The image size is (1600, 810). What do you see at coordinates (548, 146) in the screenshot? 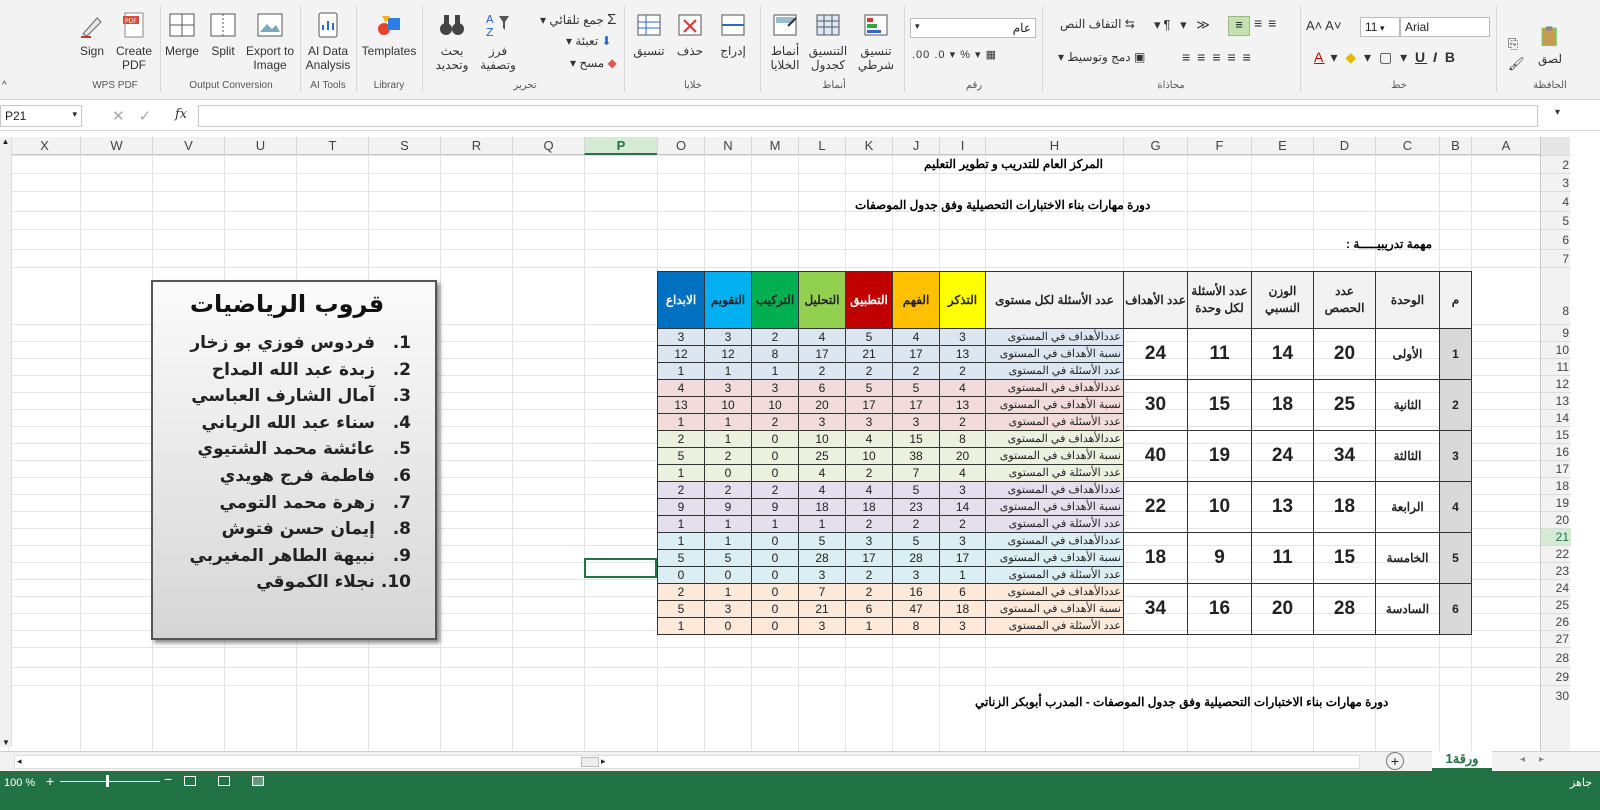
I see `column-header: Q` at bounding box center [548, 146].